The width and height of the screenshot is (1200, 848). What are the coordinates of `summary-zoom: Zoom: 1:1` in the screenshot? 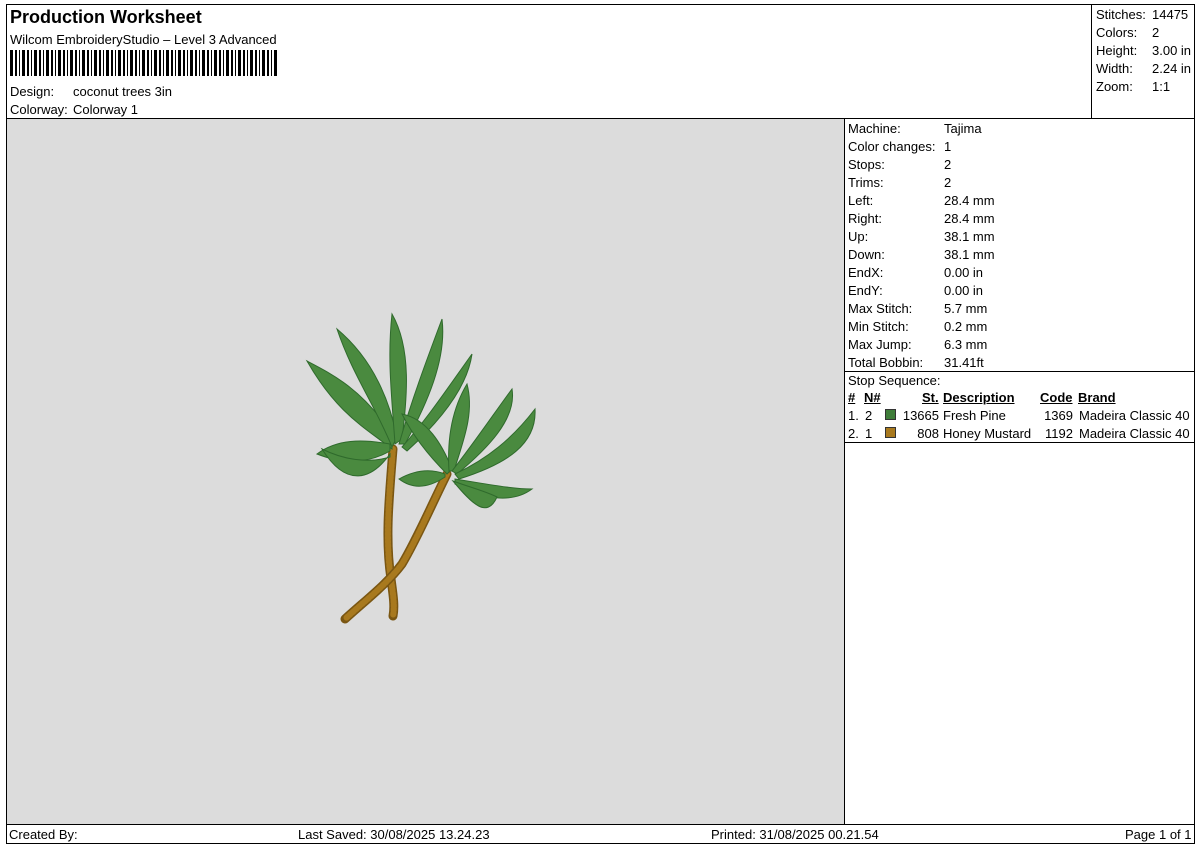 It's located at (1133, 86).